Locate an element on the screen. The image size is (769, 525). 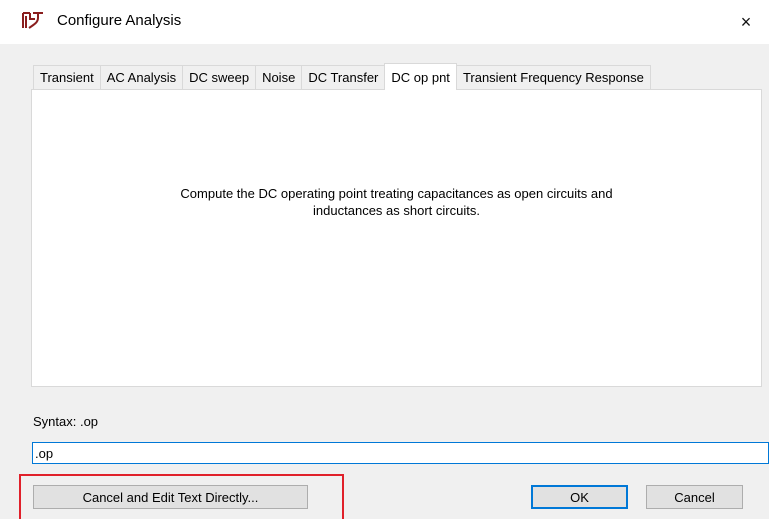
tab-ac-analysis: AC Analysis is located at coordinates (141, 77).